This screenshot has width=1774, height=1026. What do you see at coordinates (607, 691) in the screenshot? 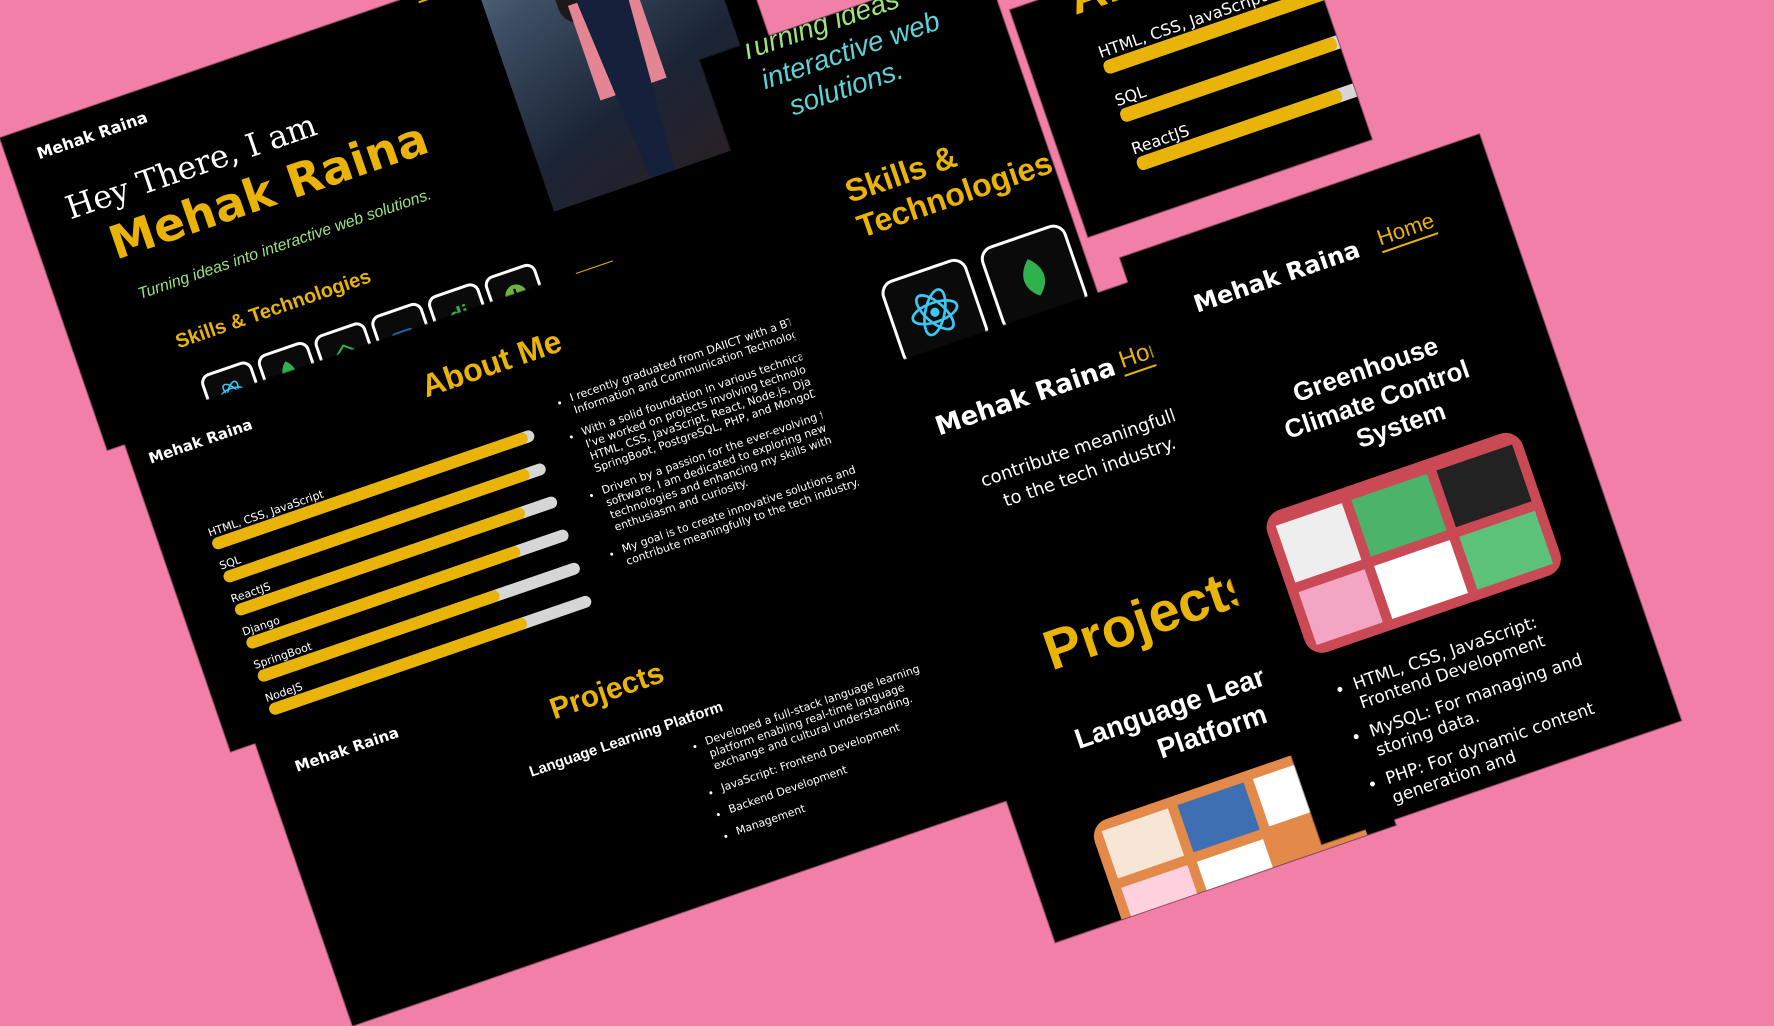
I see `projects-title: Projects` at bounding box center [607, 691].